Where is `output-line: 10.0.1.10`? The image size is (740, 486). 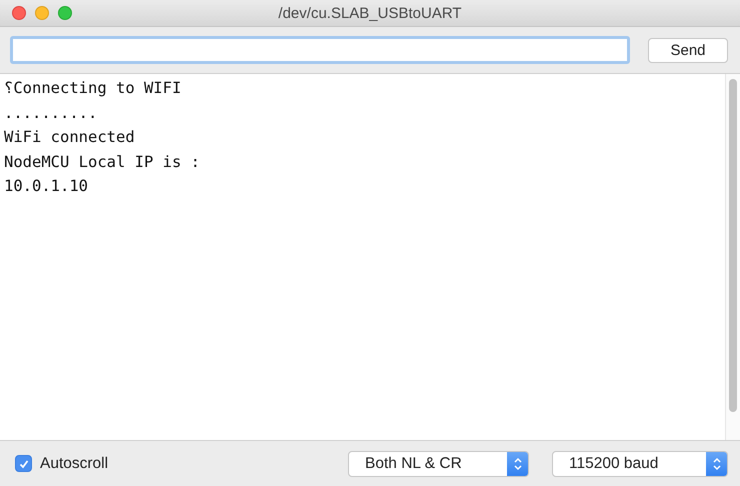 output-line: 10.0.1.10 is located at coordinates (46, 186).